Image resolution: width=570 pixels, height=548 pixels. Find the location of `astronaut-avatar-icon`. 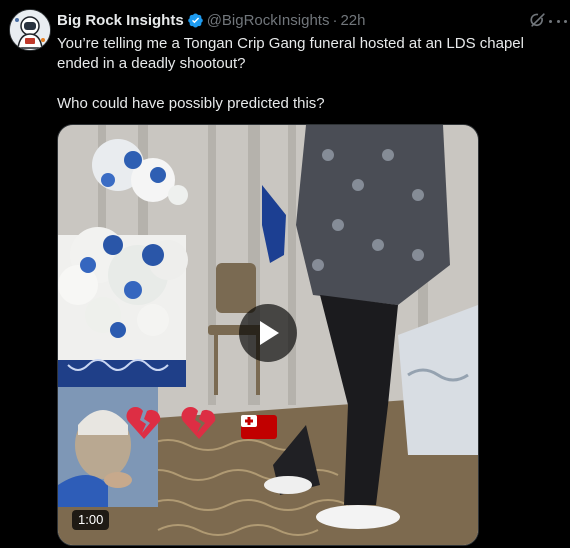

astronaut-avatar-icon is located at coordinates (30, 30).